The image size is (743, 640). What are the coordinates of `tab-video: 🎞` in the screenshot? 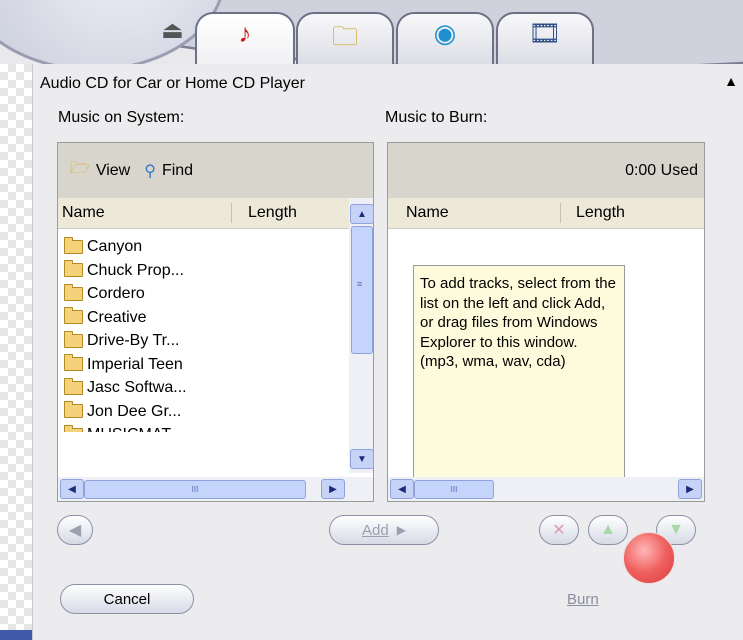 It's located at (545, 38).